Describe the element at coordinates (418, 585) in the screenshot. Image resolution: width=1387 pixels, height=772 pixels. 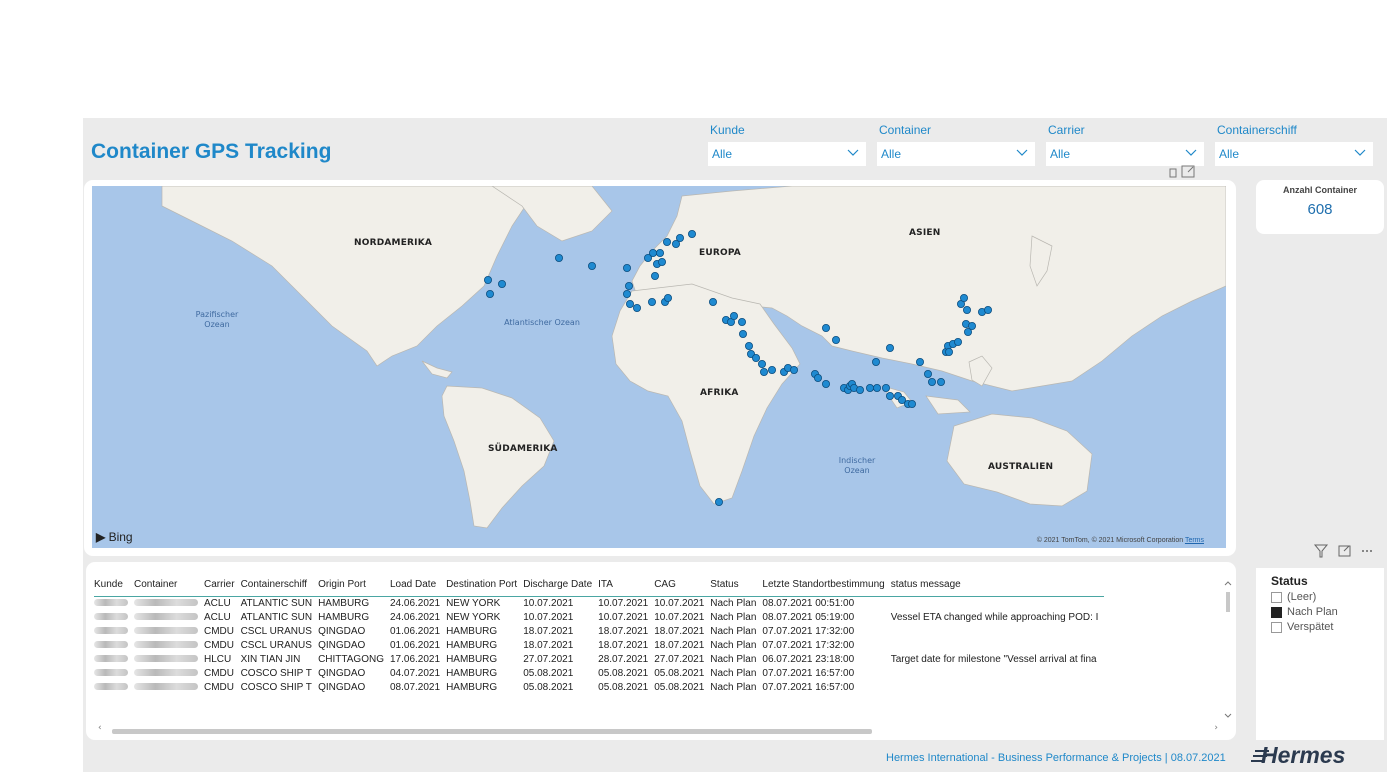
I see `column-header: Load Date` at that location.